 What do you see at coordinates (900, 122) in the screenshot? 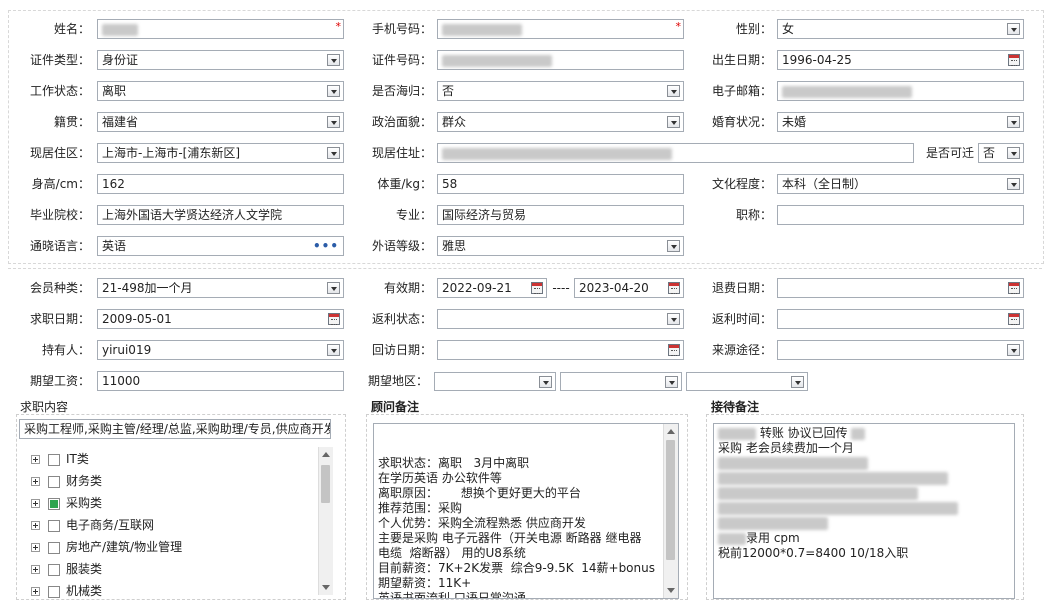
I see `marital-select: 未婚` at bounding box center [900, 122].